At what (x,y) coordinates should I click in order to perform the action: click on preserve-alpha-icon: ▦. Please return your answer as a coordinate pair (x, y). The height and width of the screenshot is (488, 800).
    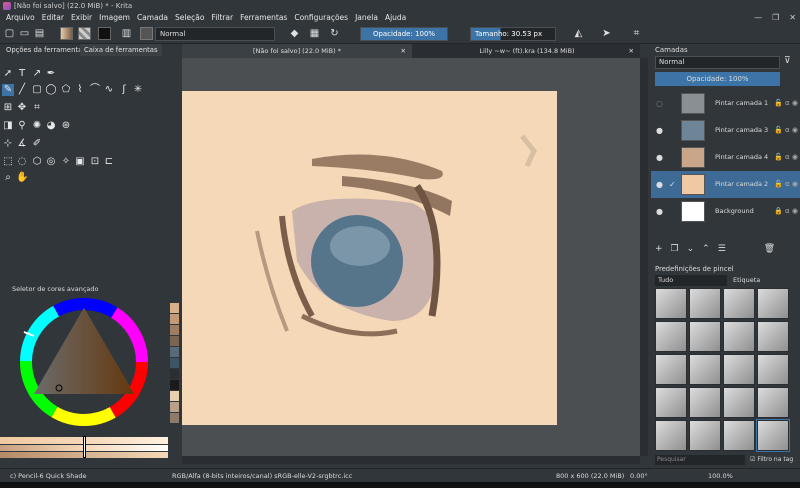
    Looking at the image, I should click on (314, 33).